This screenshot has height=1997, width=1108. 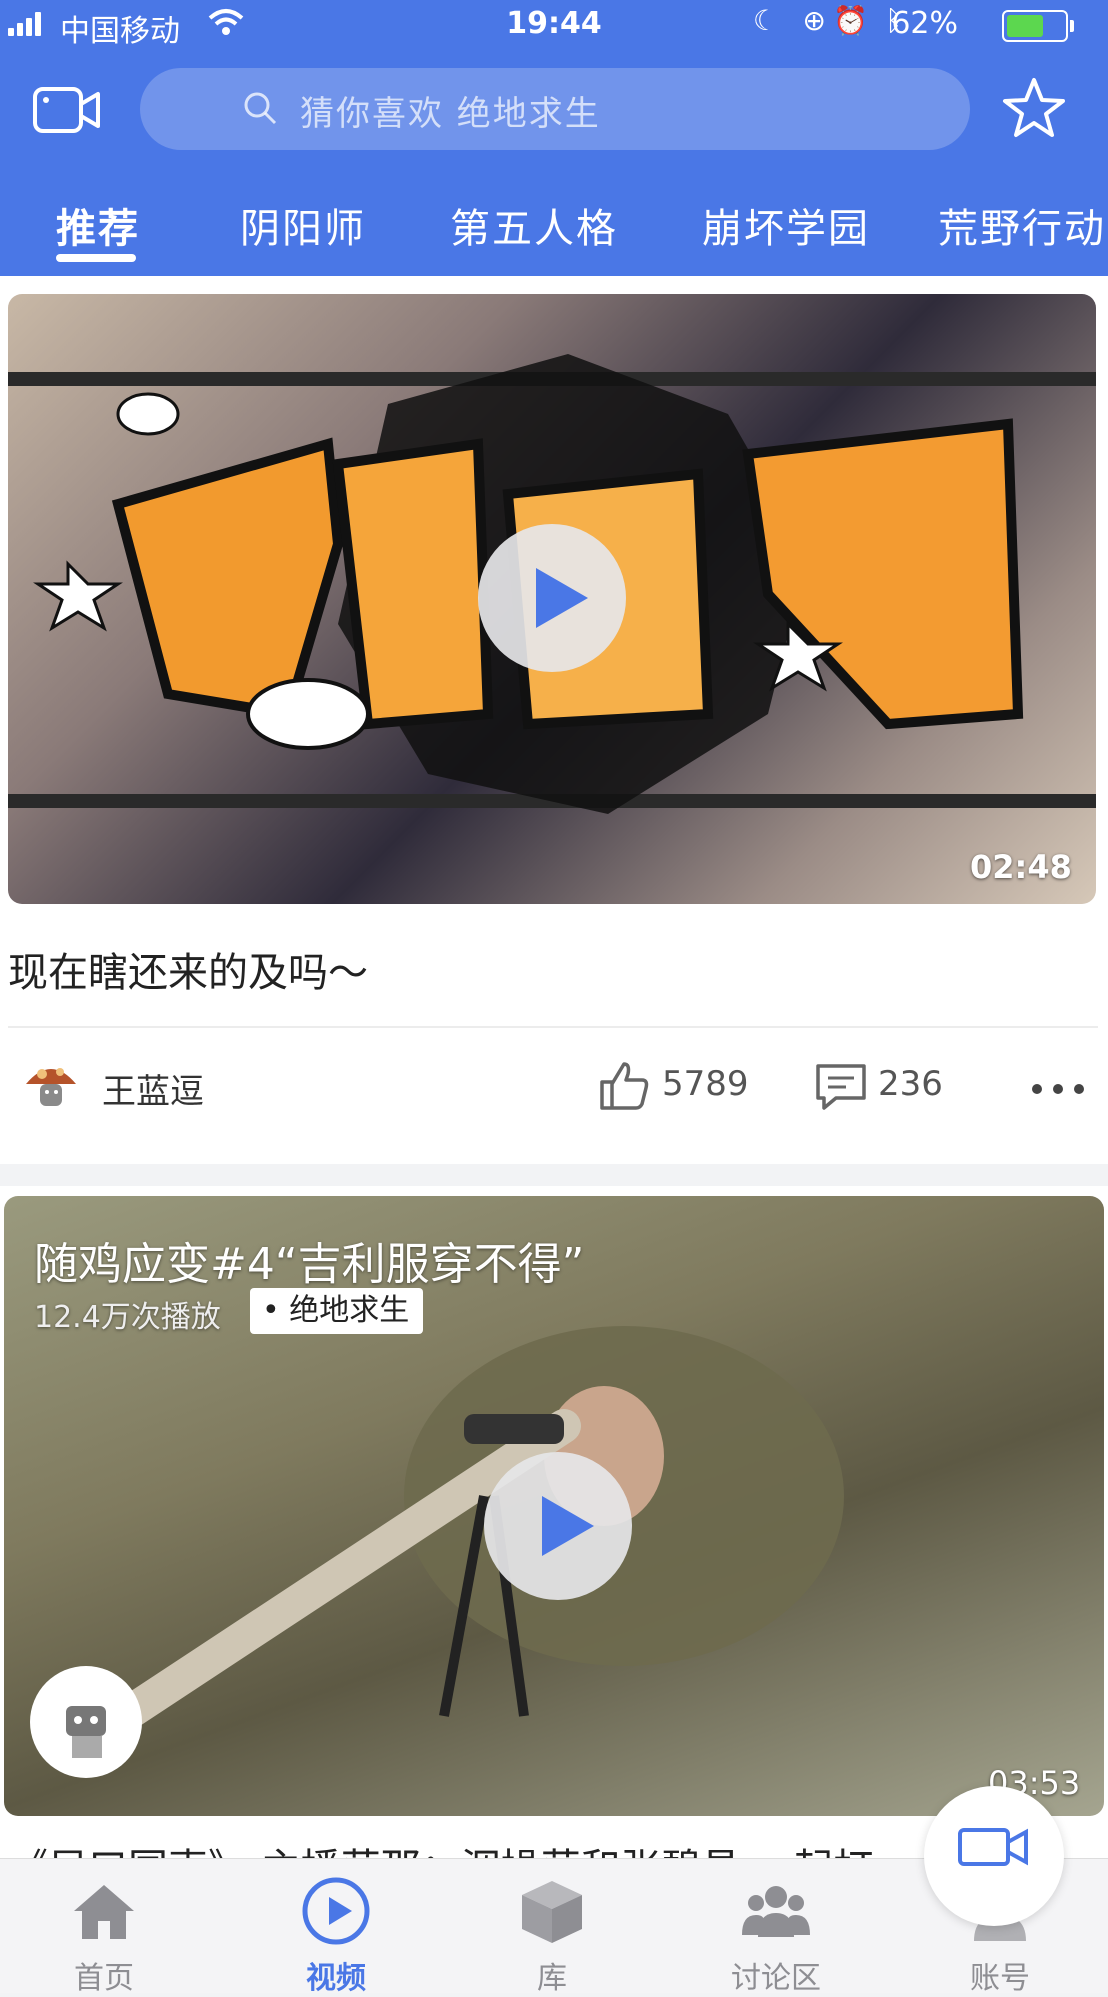 What do you see at coordinates (153, 1088) in the screenshot?
I see `author-name: 王蓝逗` at bounding box center [153, 1088].